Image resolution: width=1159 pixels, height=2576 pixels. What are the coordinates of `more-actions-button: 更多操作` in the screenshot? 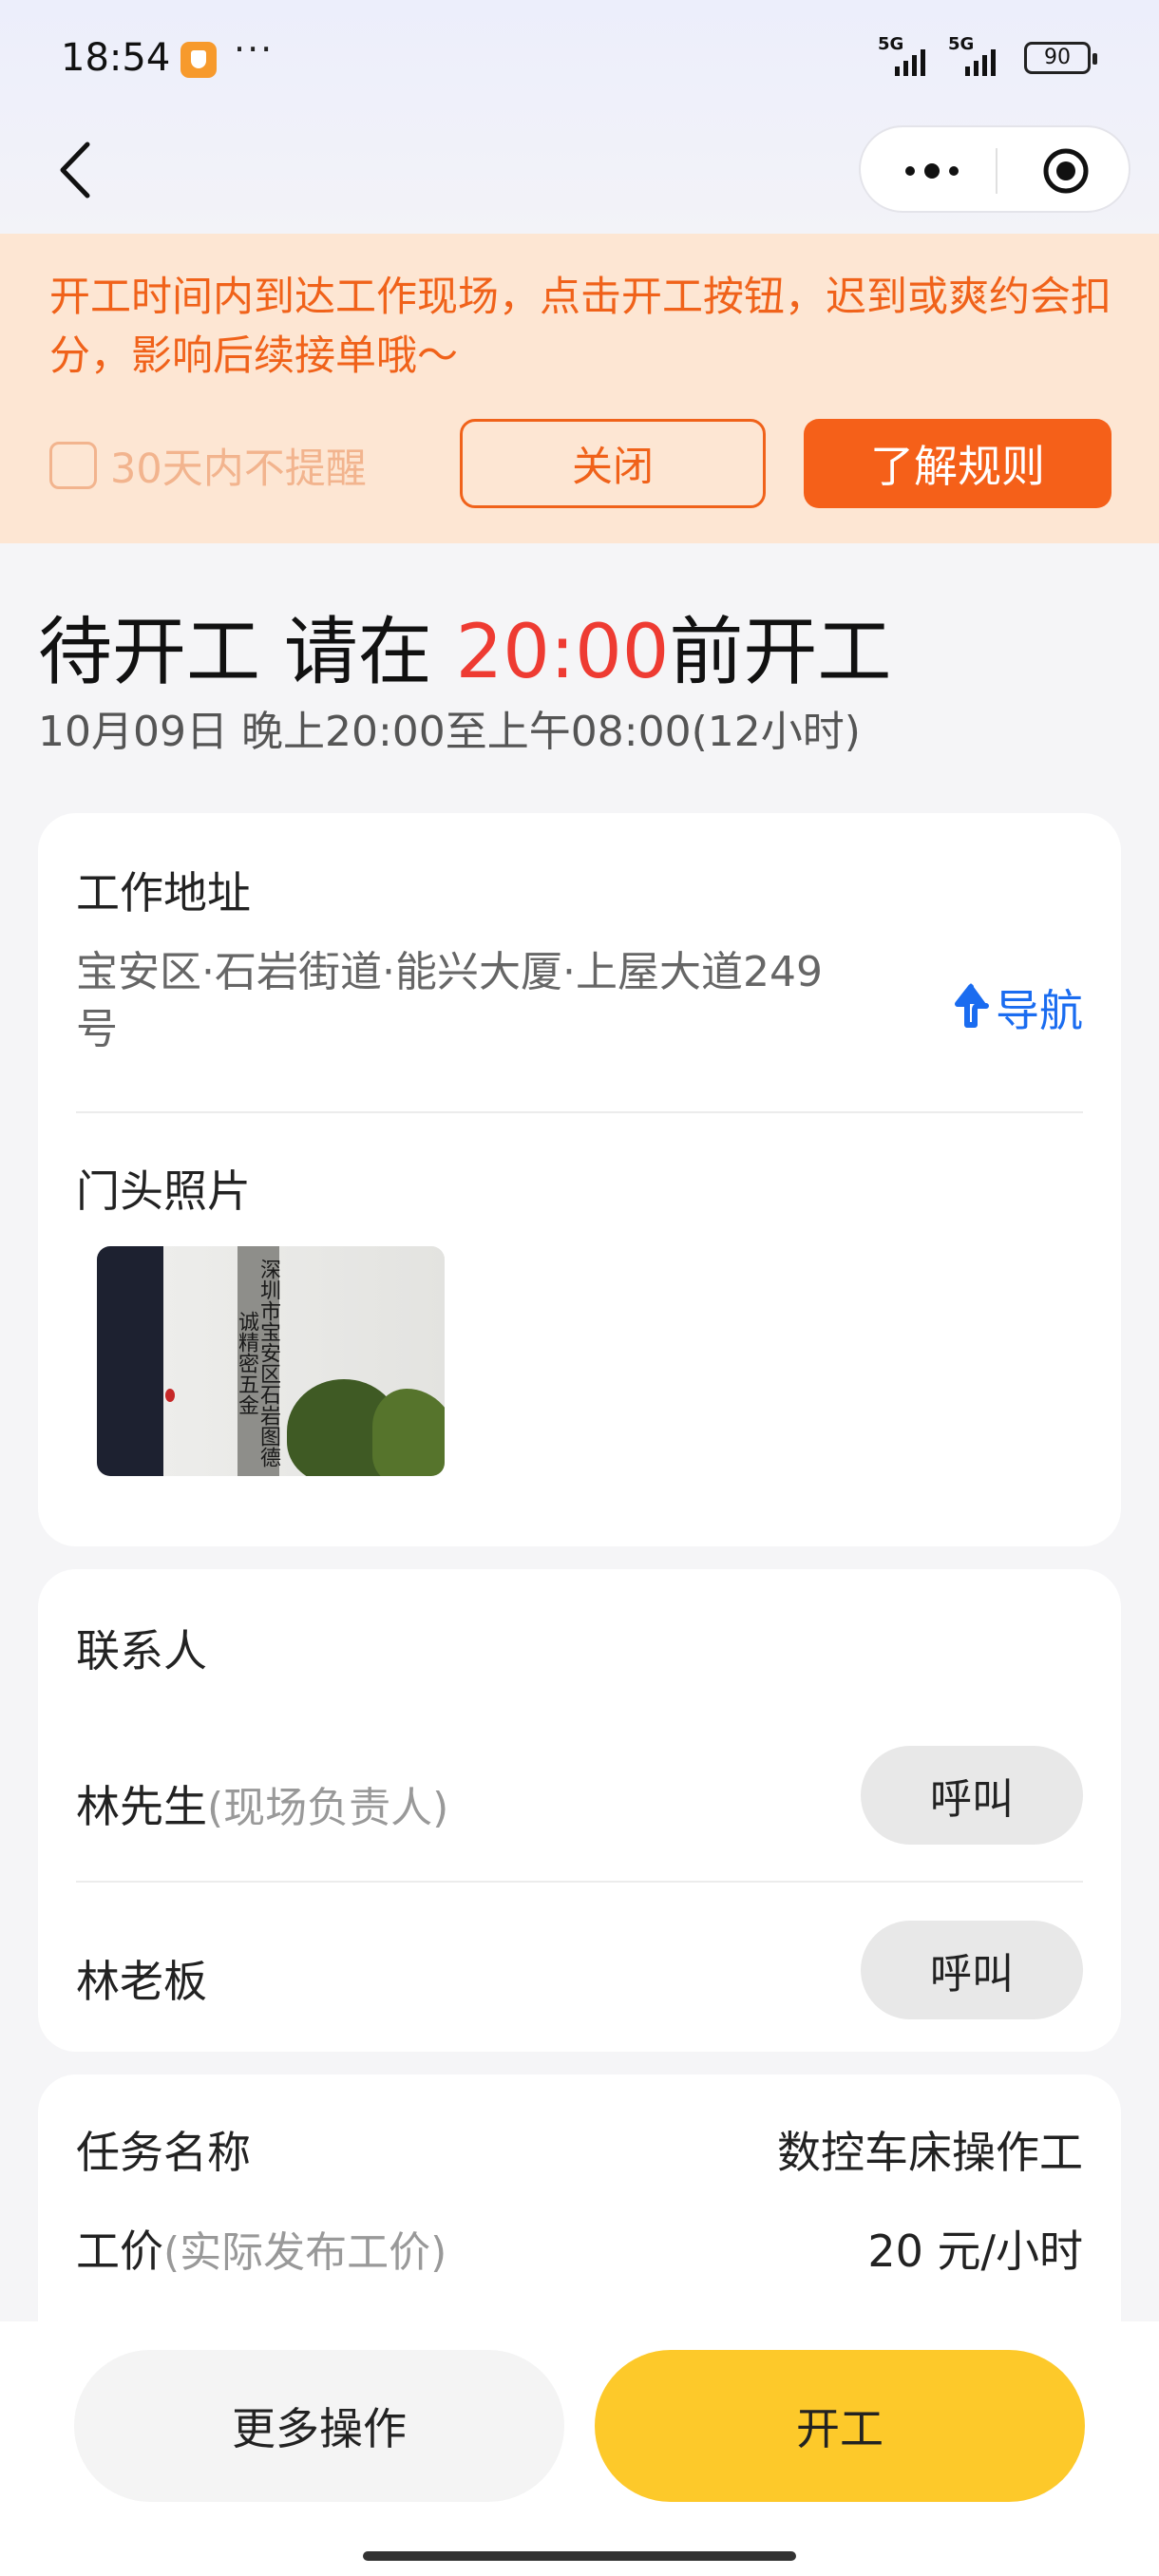 It's located at (319, 2426).